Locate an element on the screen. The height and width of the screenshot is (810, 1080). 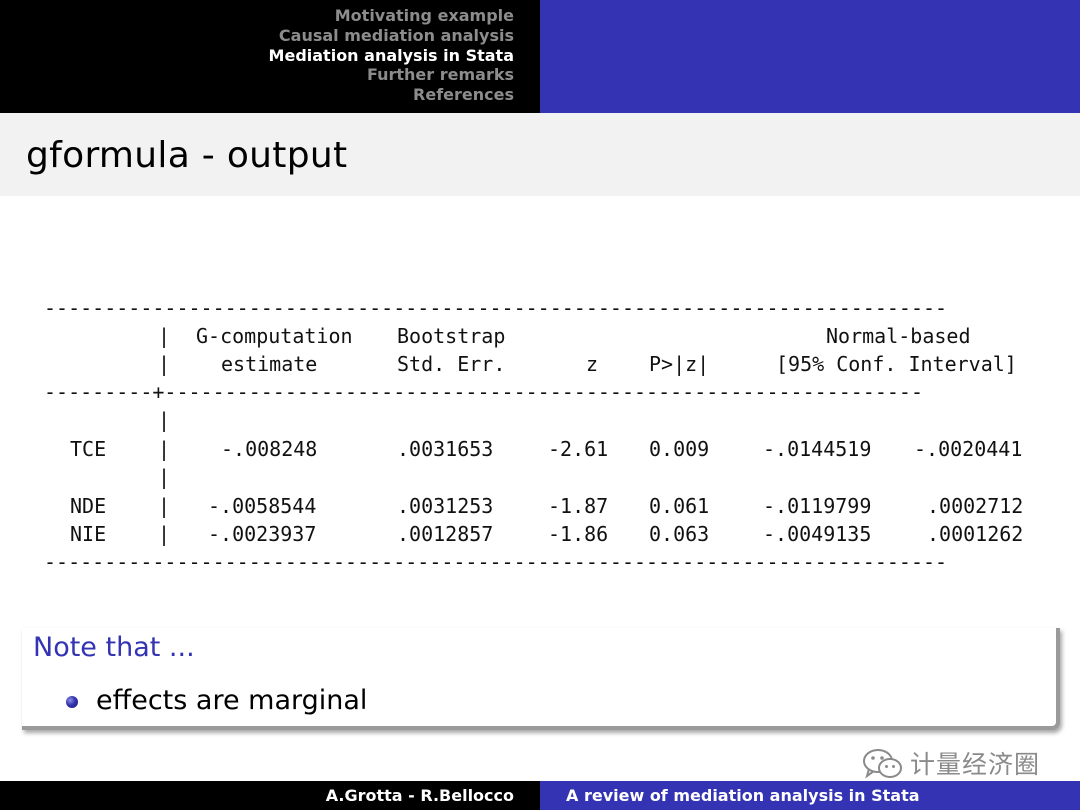
watermark-text: 计量经济圈 is located at coordinates (975, 764).